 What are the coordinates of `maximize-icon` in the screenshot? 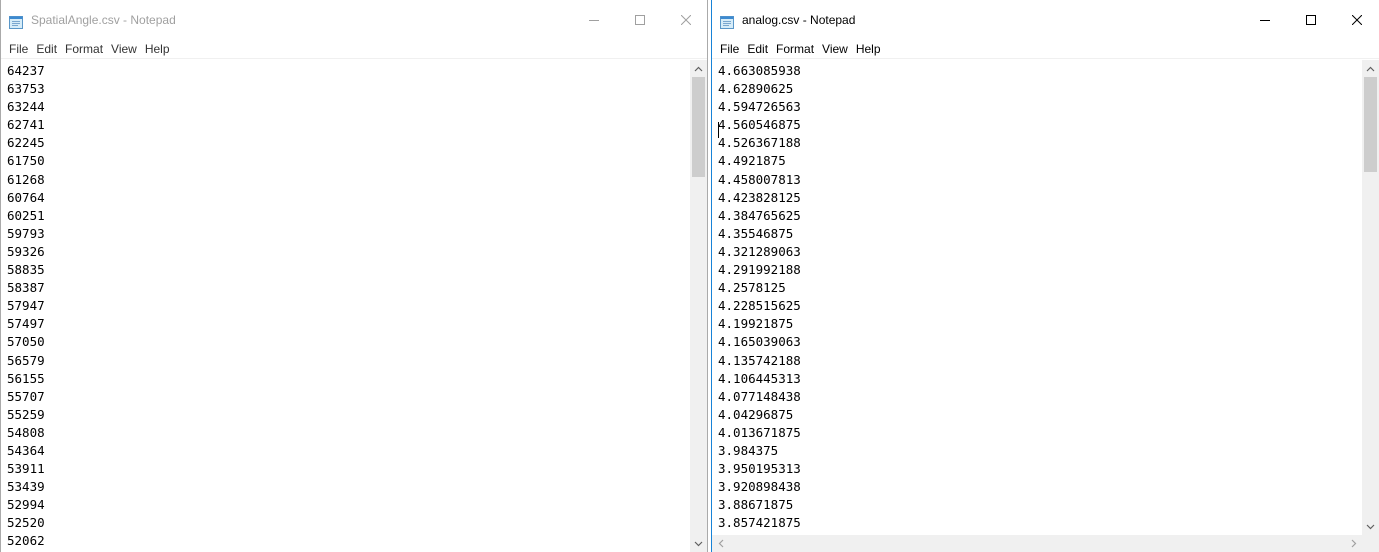 It's located at (1311, 20).